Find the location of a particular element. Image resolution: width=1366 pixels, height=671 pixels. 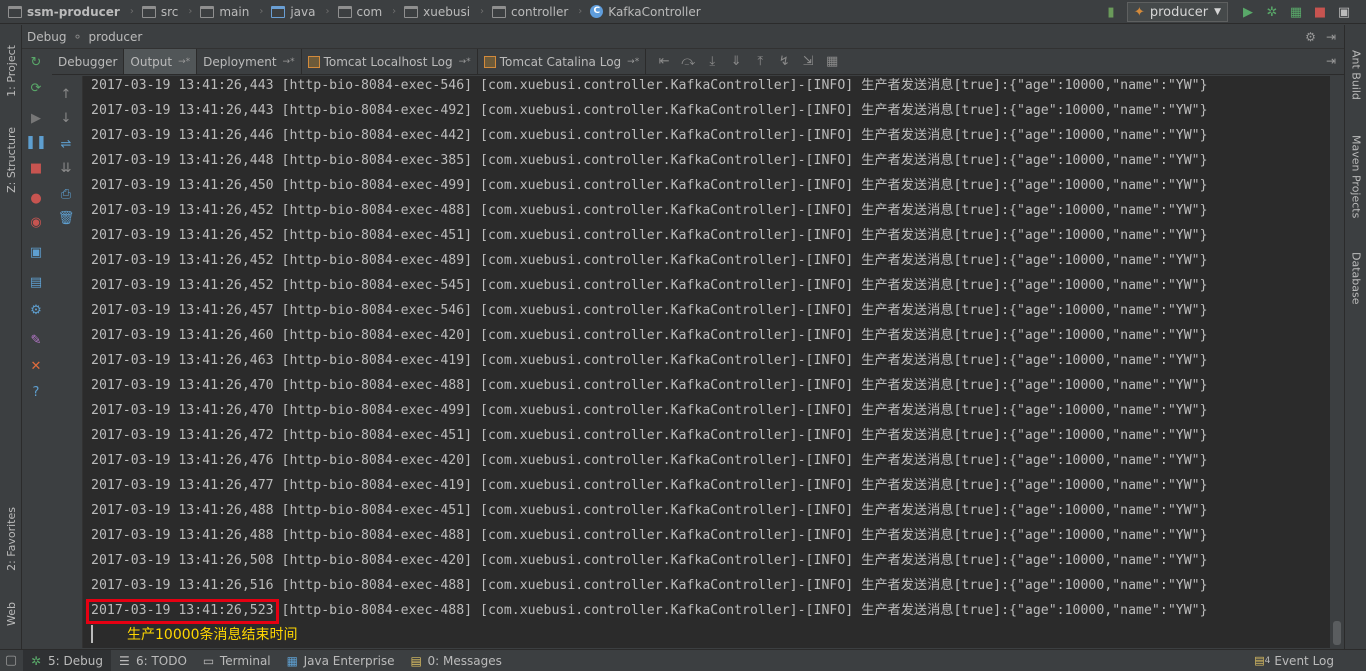

step-into-icon: ⤓ is located at coordinates (712, 62).